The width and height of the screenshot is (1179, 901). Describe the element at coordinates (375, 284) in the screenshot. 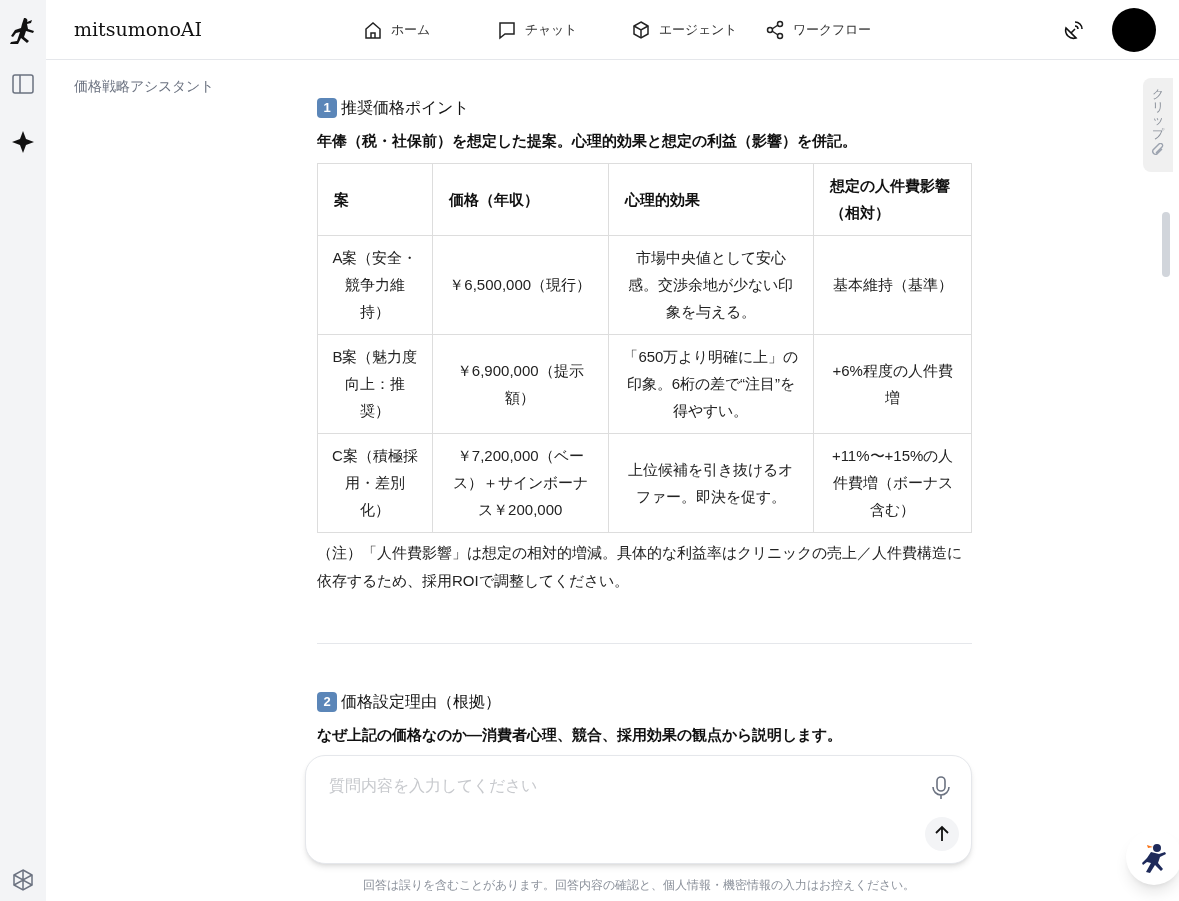

I see `table-cell: A案（安全・競争力維持）` at that location.